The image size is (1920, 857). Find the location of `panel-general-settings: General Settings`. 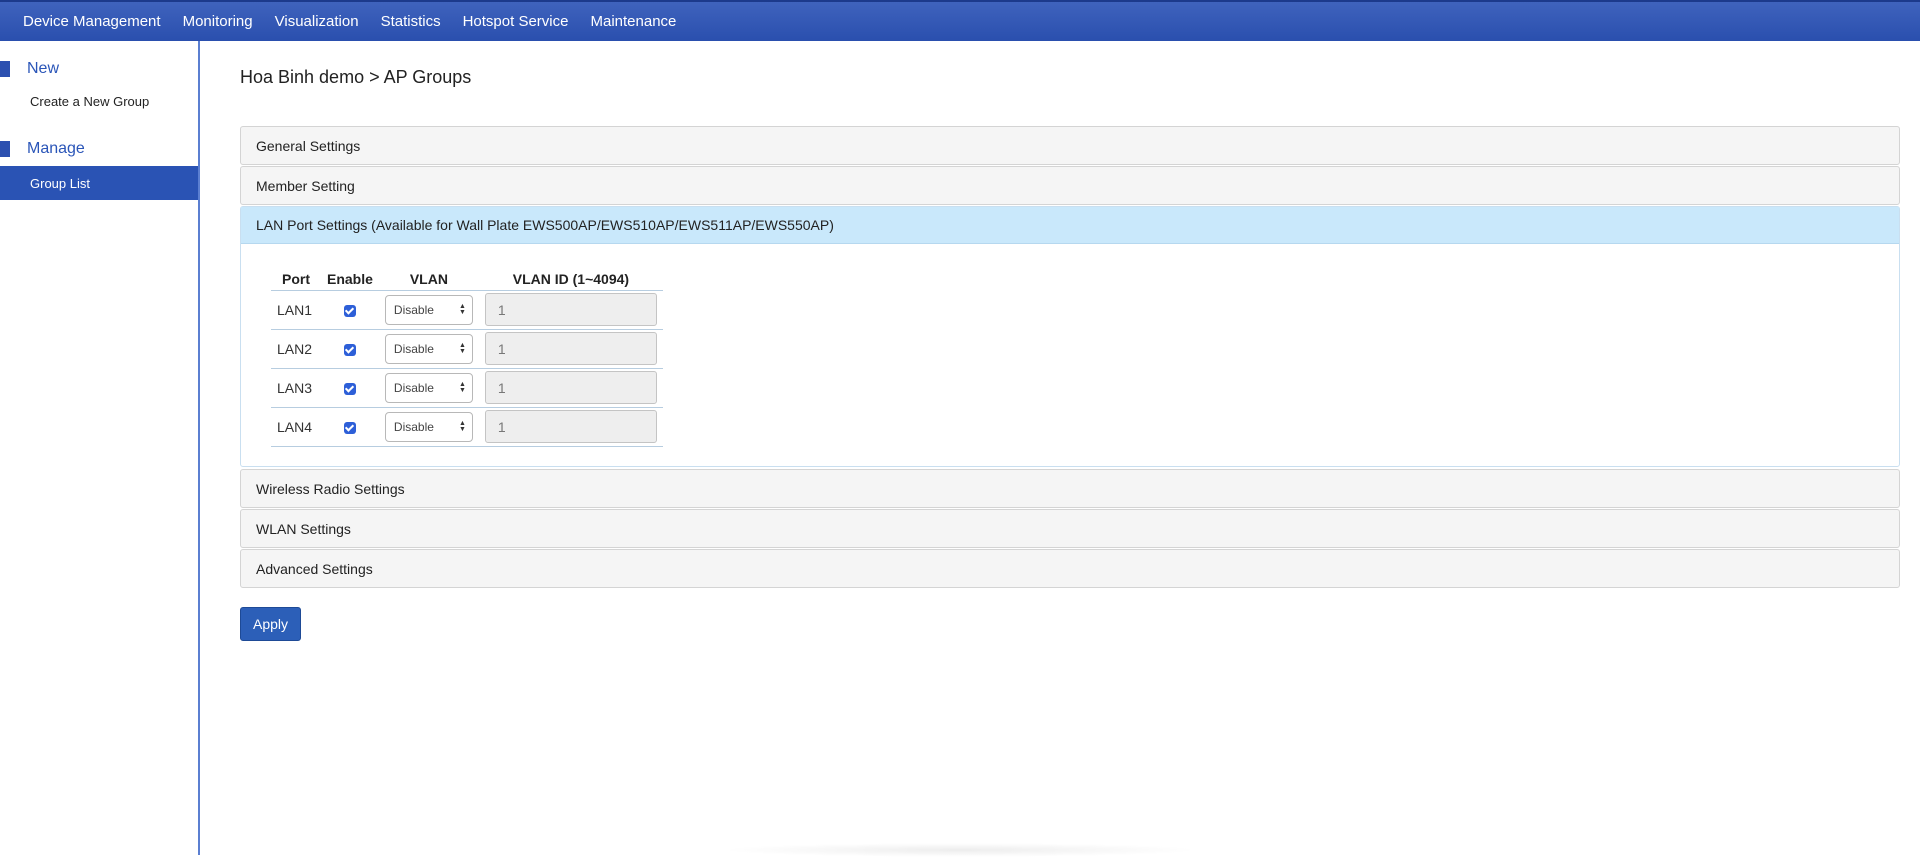

panel-general-settings: General Settings is located at coordinates (1070, 145).